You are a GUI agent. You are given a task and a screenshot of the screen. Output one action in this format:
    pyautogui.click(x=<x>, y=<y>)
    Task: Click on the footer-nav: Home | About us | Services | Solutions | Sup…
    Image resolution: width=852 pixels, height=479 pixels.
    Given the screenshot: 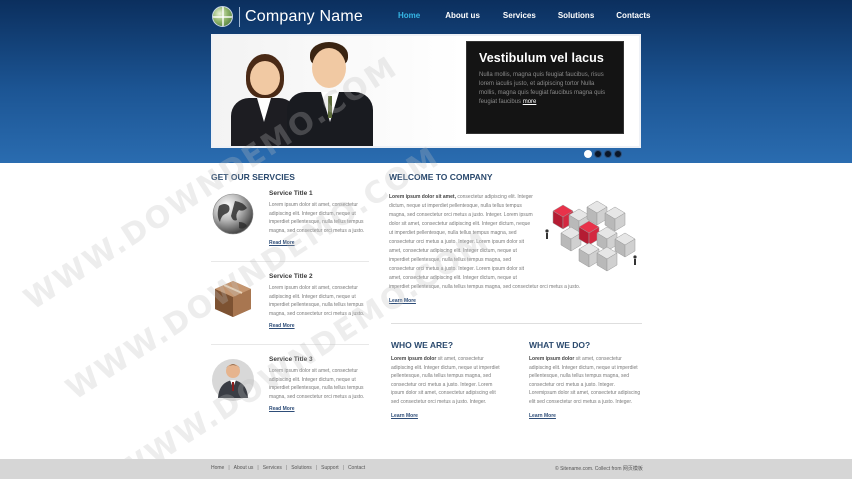 What is the action you would take?
    pyautogui.click(x=288, y=468)
    